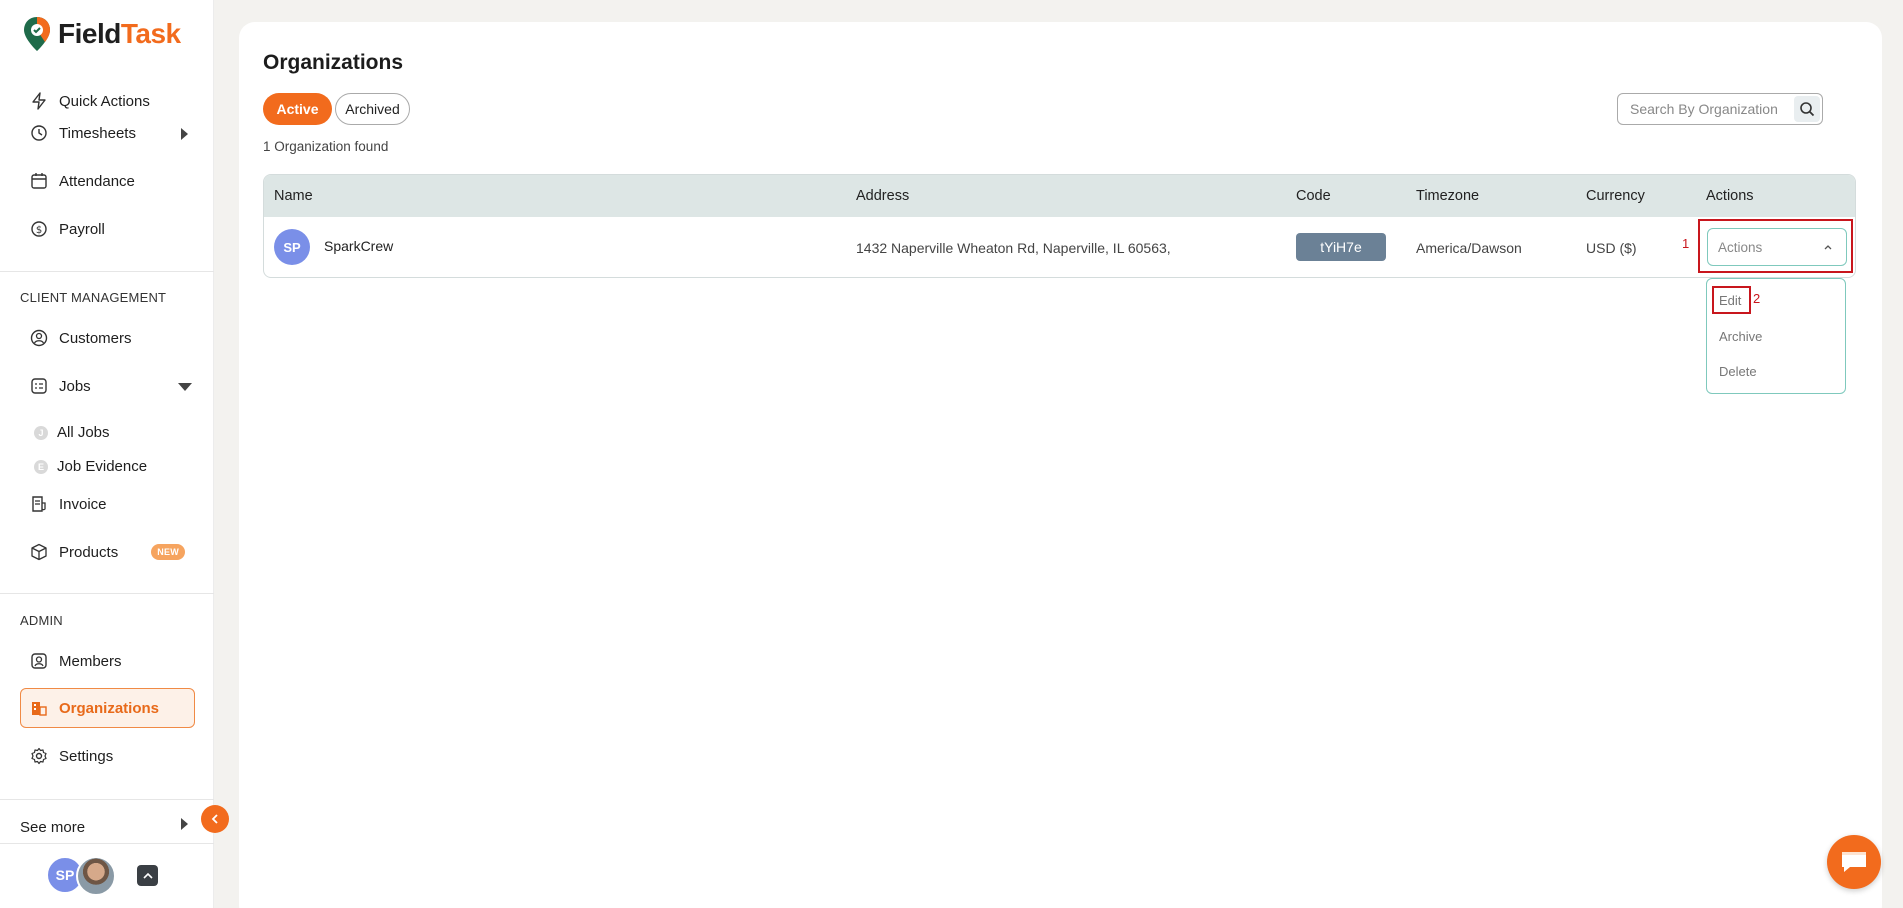 The height and width of the screenshot is (908, 1903). What do you see at coordinates (1313, 196) in the screenshot?
I see `column-header-code: Code` at bounding box center [1313, 196].